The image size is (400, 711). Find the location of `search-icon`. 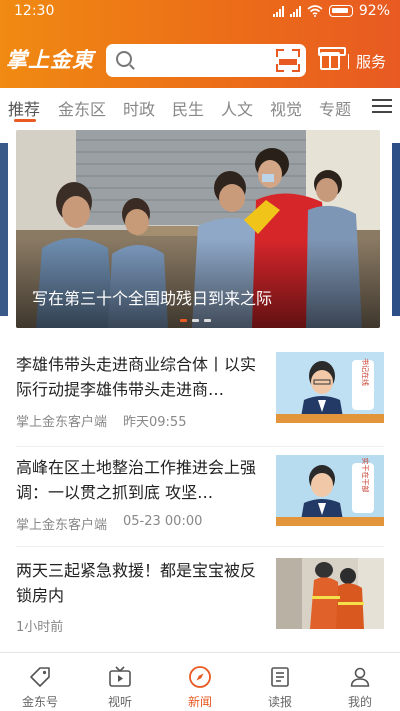

search-icon is located at coordinates (124, 59).